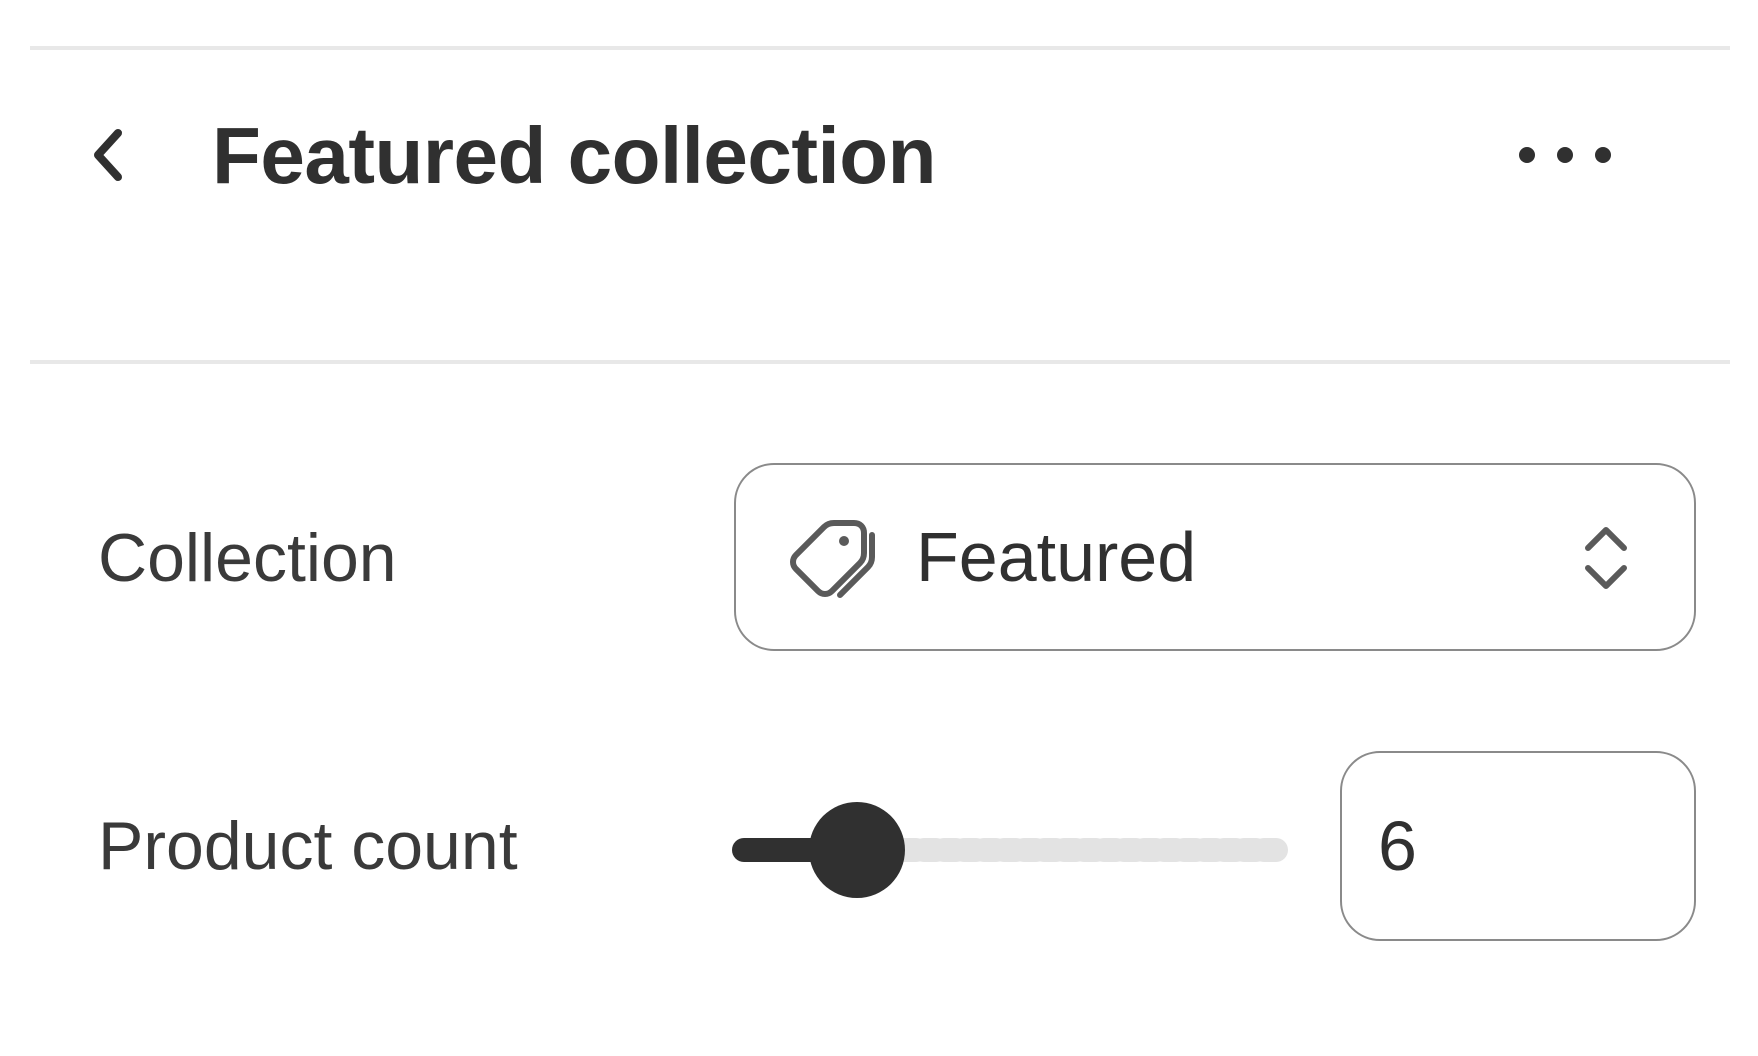 The image size is (1758, 1056). I want to click on more-actions-button, so click(1565, 155).